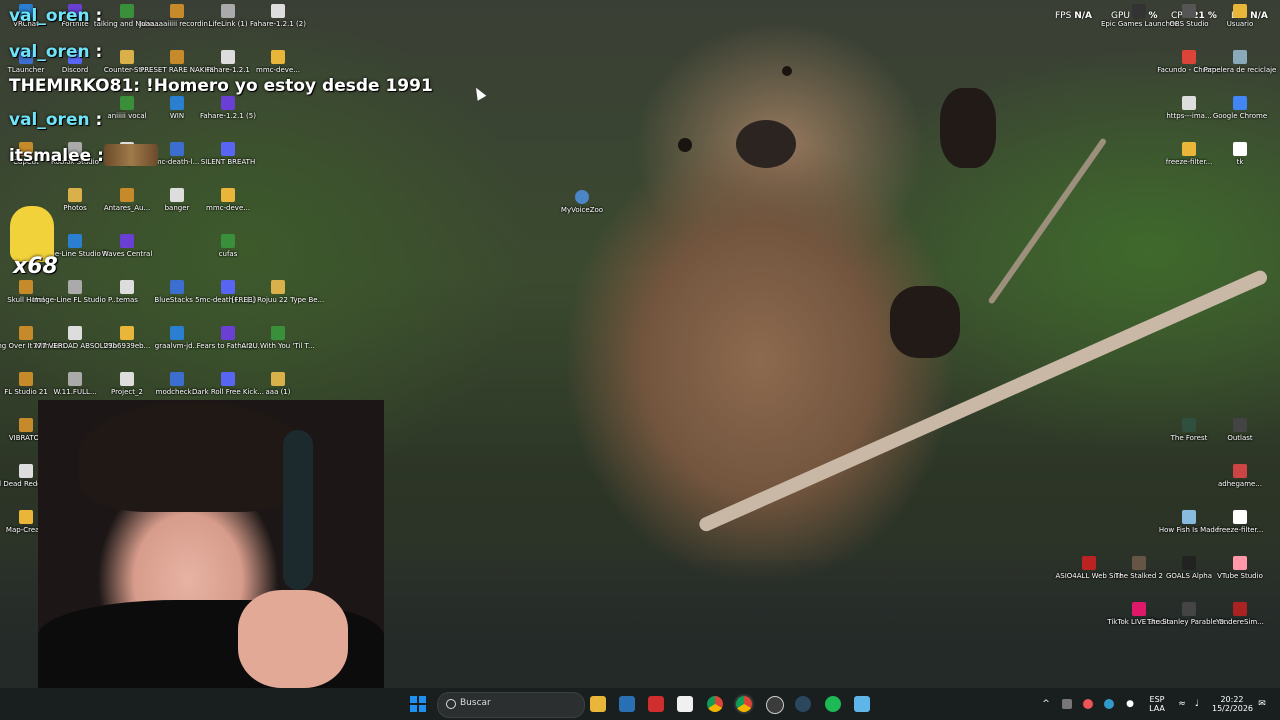 This screenshot has width=1280, height=720. What do you see at coordinates (833, 704) in the screenshot?
I see `spotify-icon` at bounding box center [833, 704].